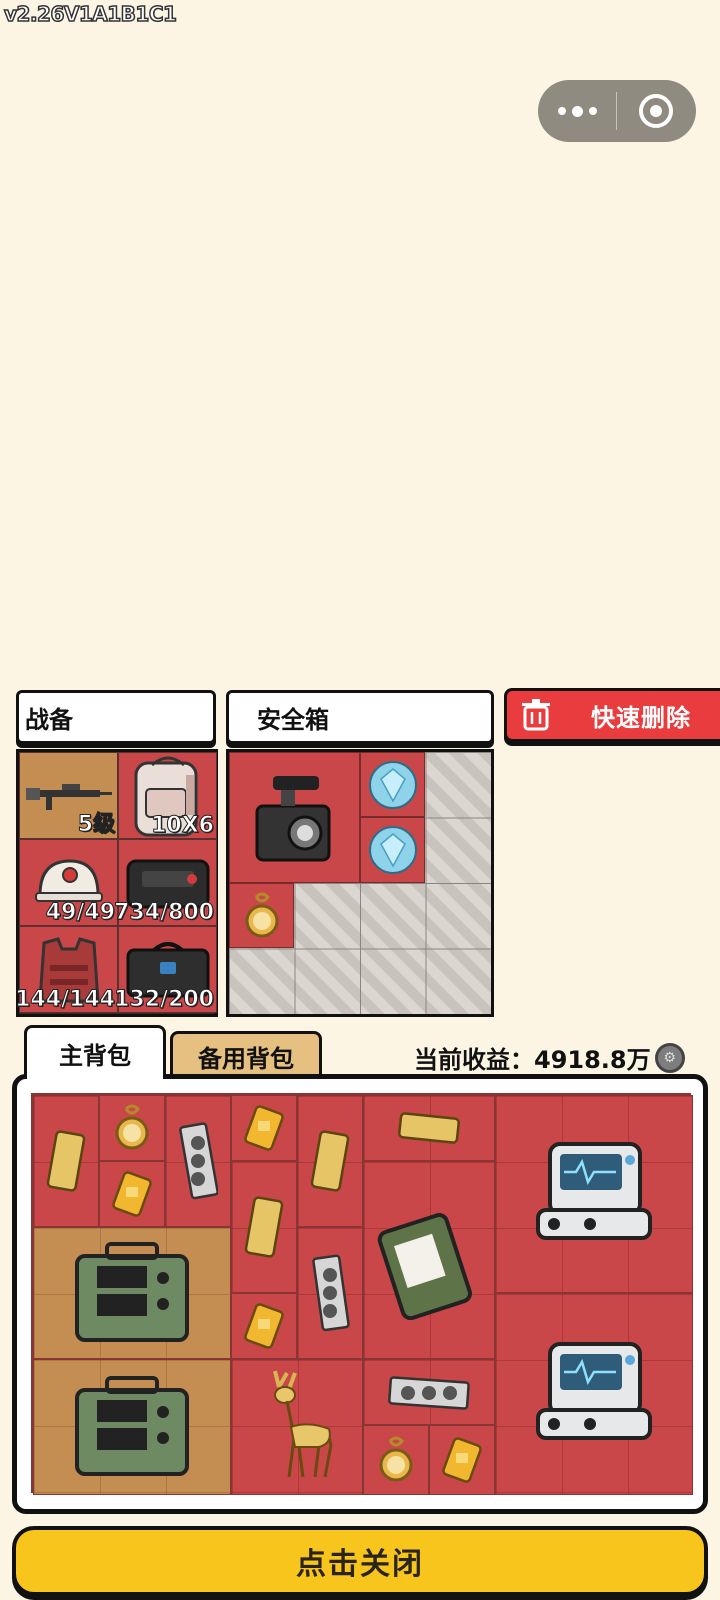 The image size is (720, 1600). I want to click on backpack-item-gold-ingot, so click(429, 1128).